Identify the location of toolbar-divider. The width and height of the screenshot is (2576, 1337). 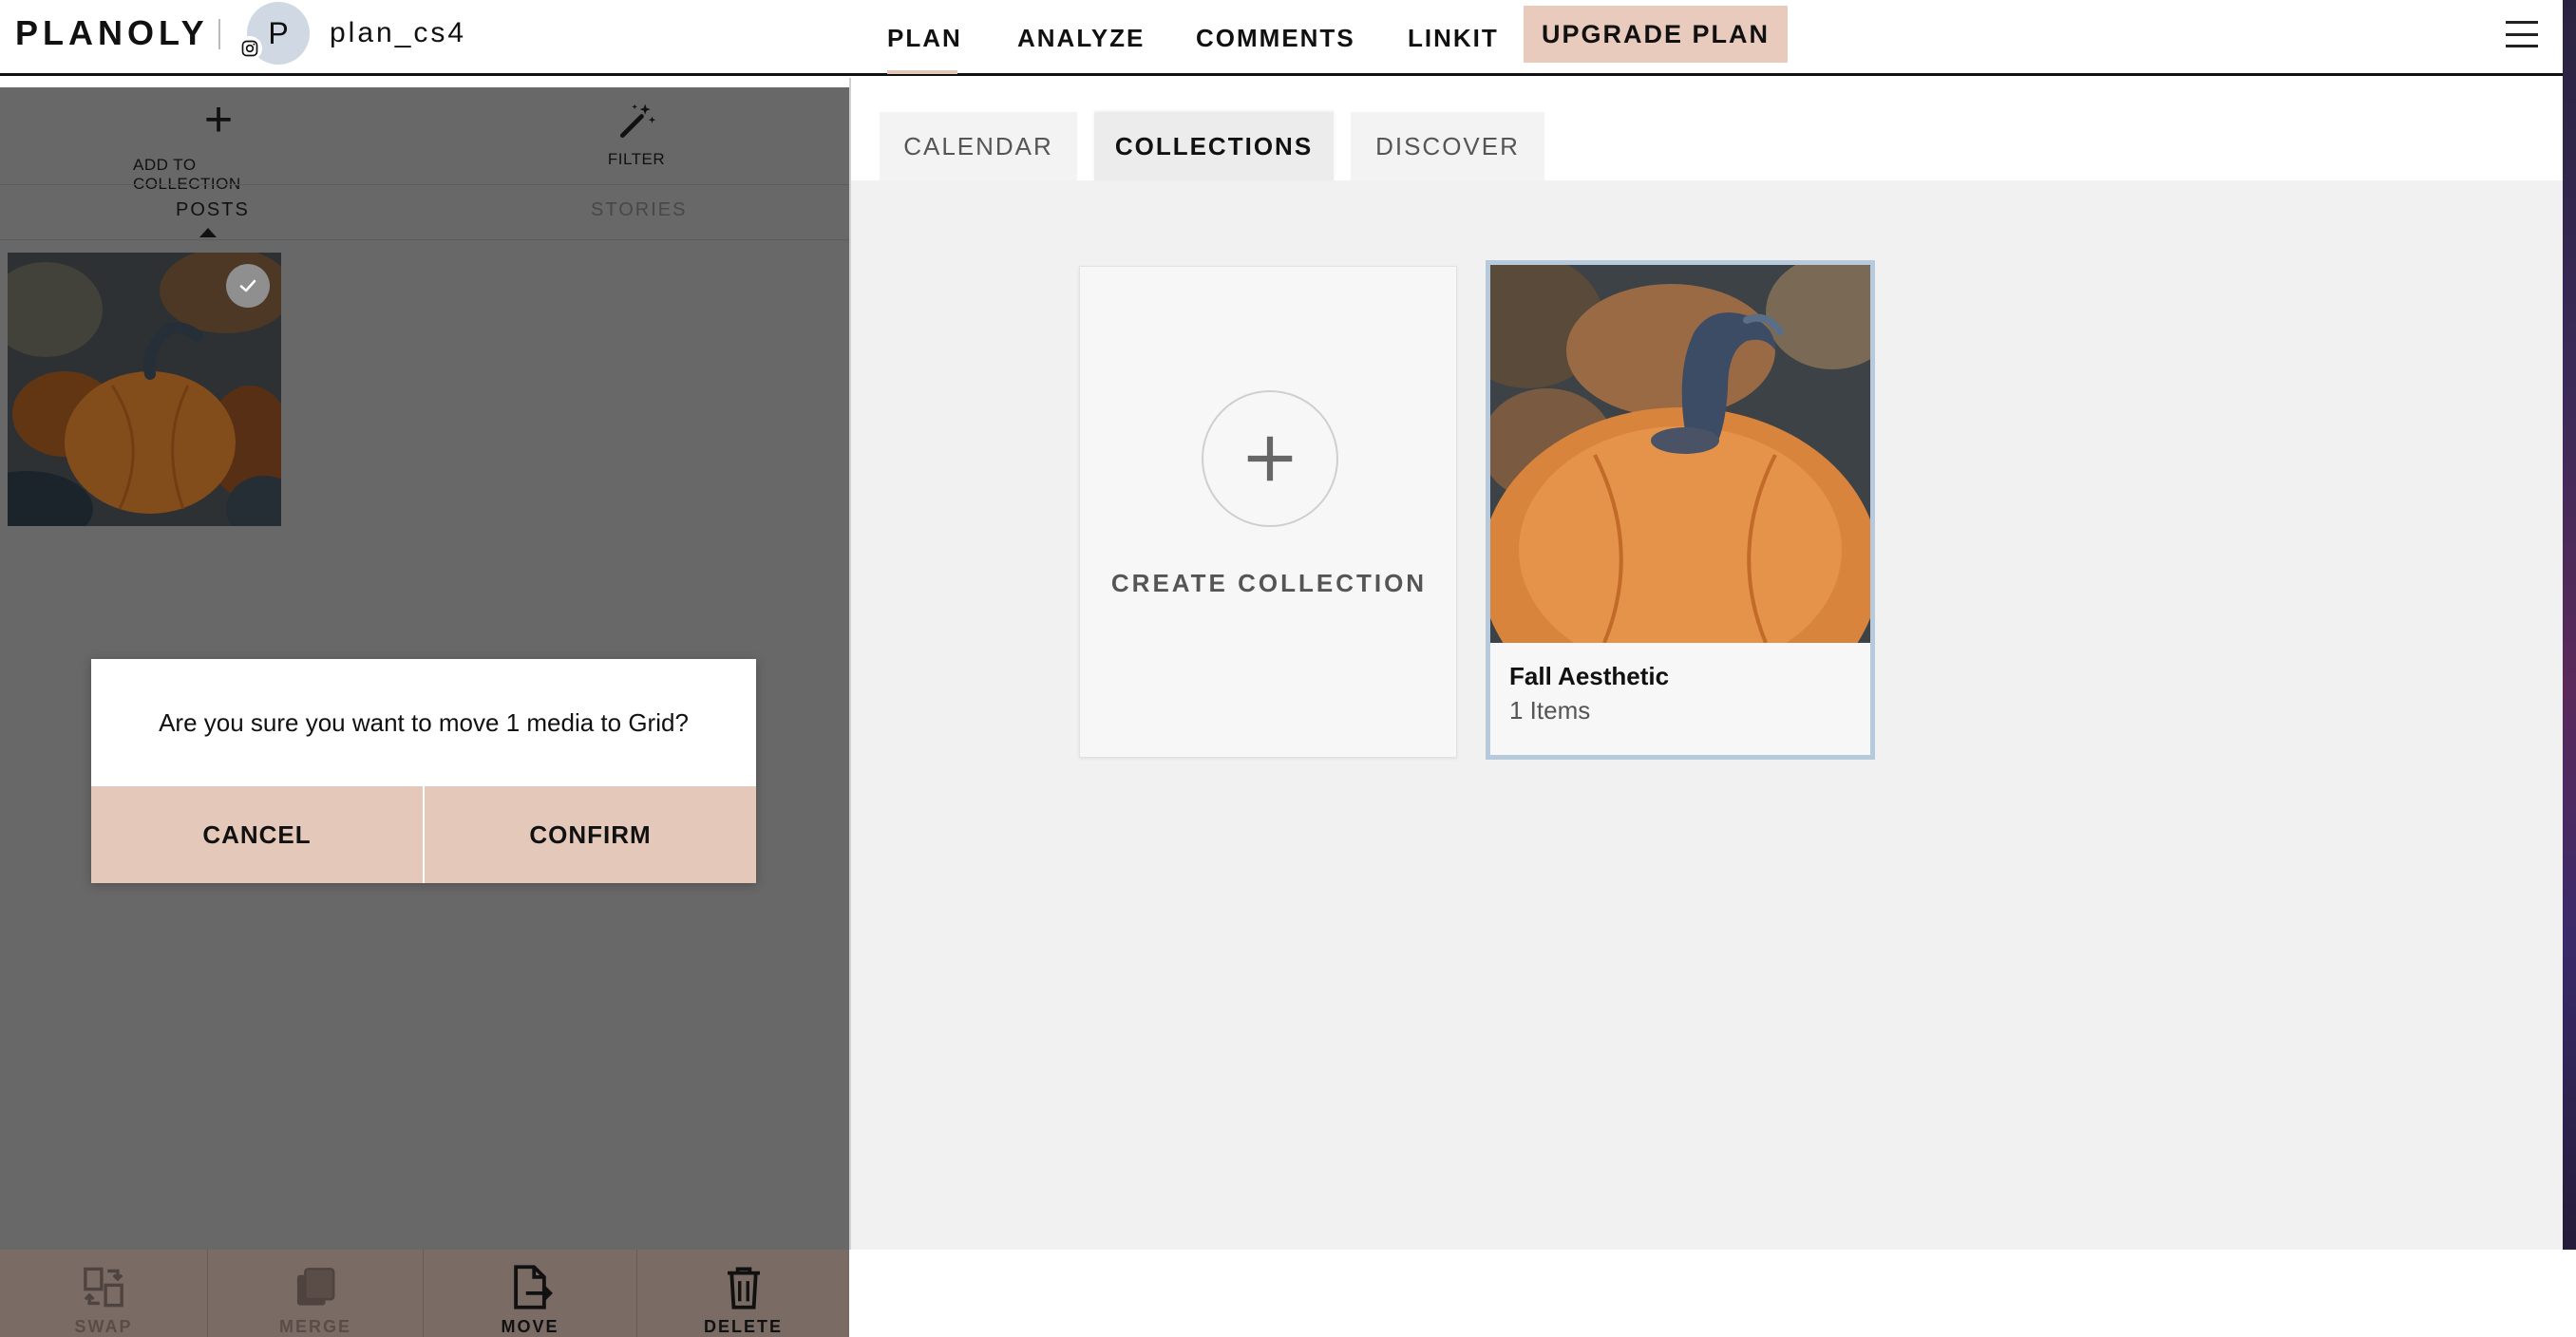
(424, 185).